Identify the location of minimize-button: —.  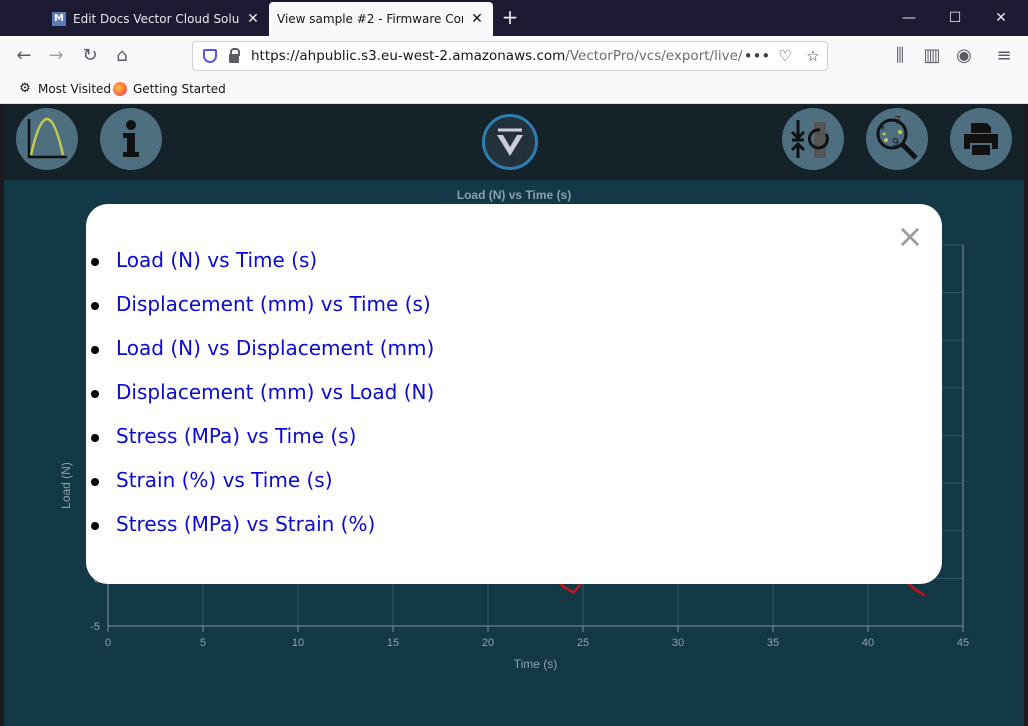
(909, 18).